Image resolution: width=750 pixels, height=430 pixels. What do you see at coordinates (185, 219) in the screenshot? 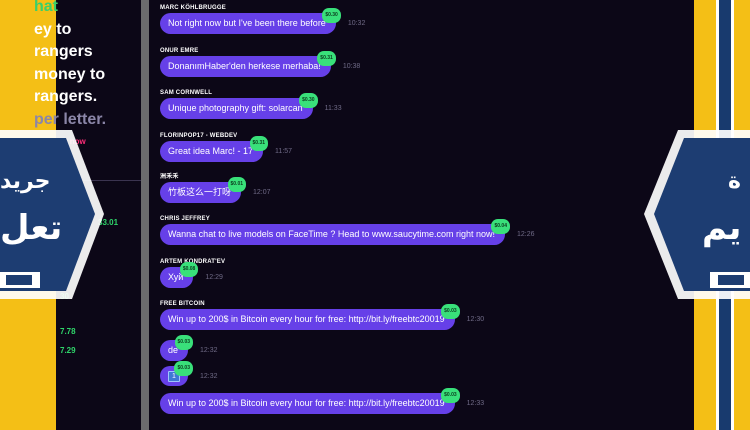
I see `message-sender: CHRIS JEFFREY` at bounding box center [185, 219].